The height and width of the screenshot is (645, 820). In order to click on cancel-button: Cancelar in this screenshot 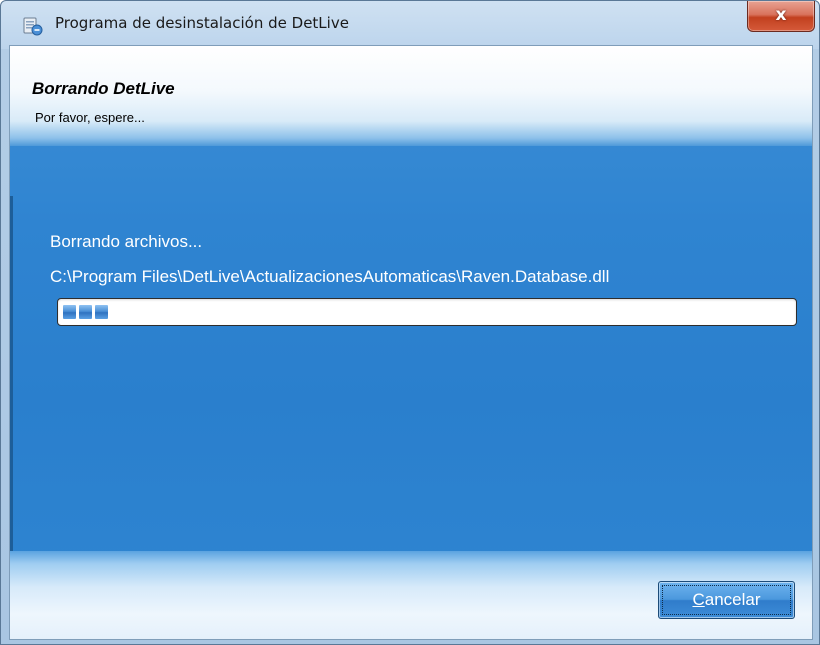, I will do `click(726, 600)`.